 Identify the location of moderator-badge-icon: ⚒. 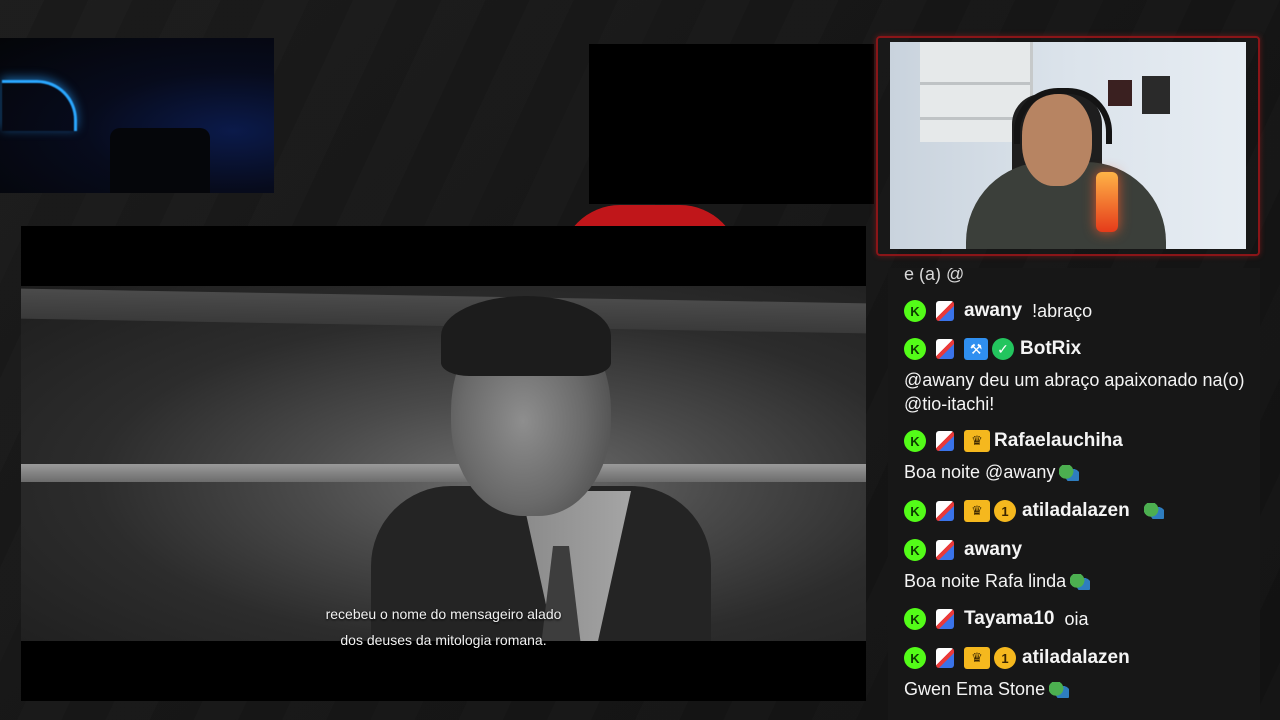
(976, 349).